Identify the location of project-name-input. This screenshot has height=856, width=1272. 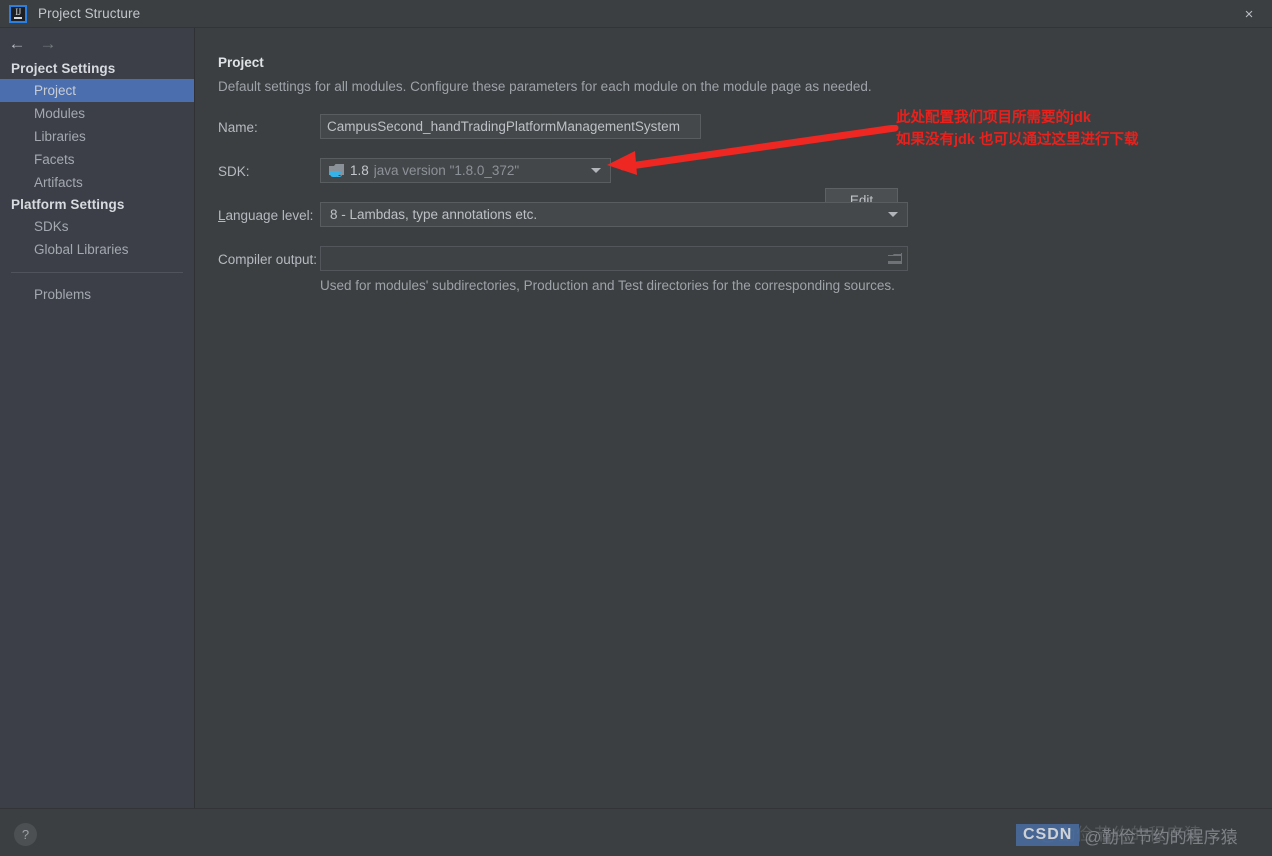
(510, 126).